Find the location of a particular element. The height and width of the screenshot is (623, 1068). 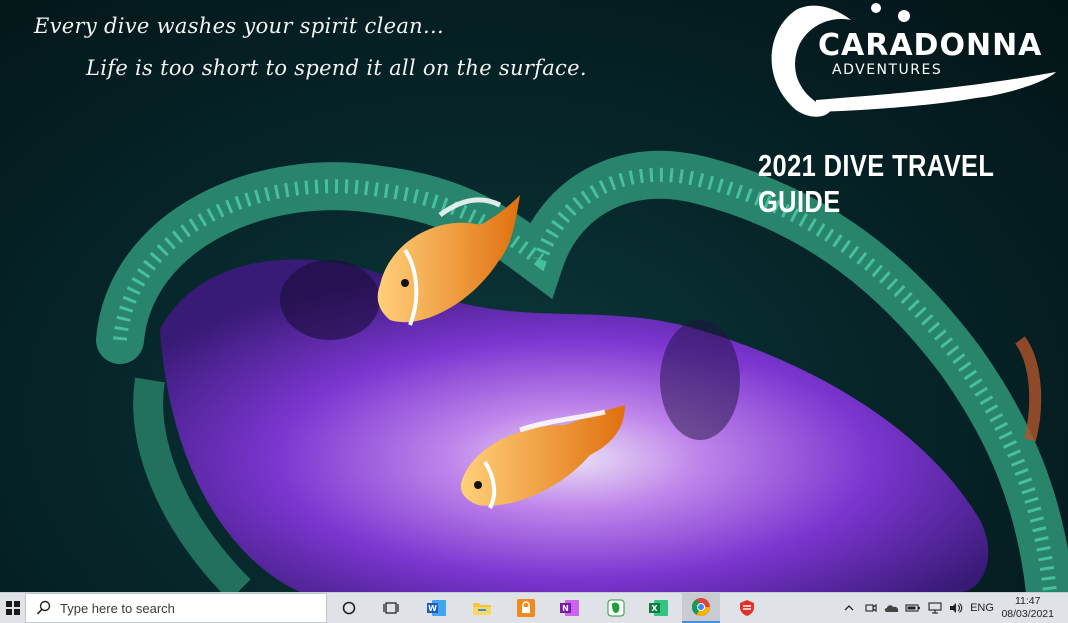

task-view-icon is located at coordinates (391, 608).